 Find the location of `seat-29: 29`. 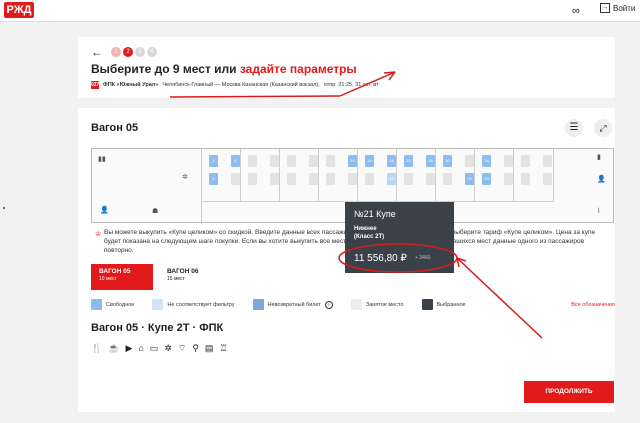

seat-29: 29 is located at coordinates (469, 179).